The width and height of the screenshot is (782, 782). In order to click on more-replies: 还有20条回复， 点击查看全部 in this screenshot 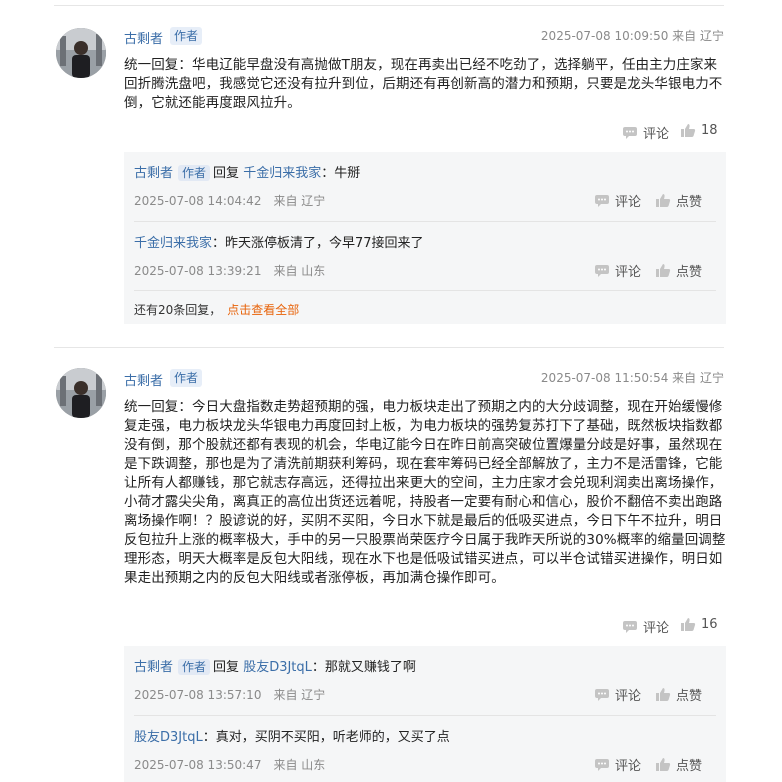, I will do `click(216, 309)`.